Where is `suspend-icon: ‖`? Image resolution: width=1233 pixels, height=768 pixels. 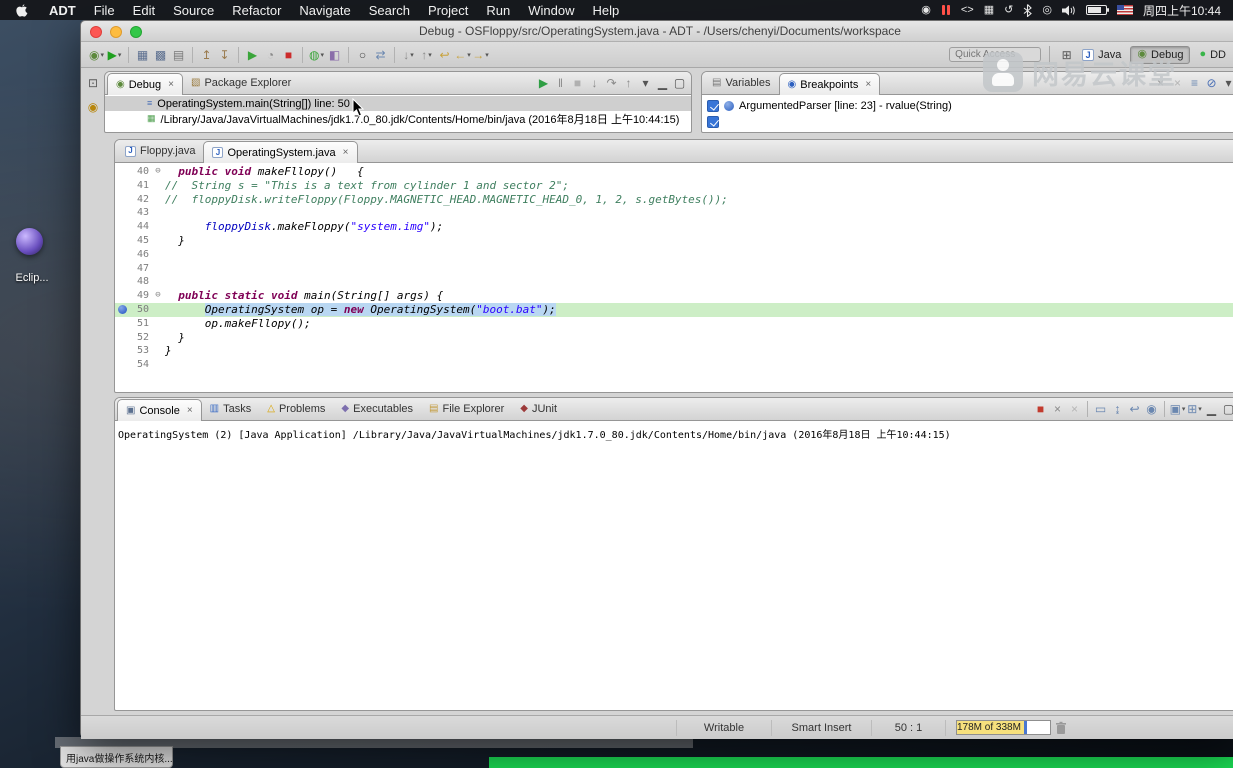
suspend-icon: ‖ is located at coordinates (560, 83).